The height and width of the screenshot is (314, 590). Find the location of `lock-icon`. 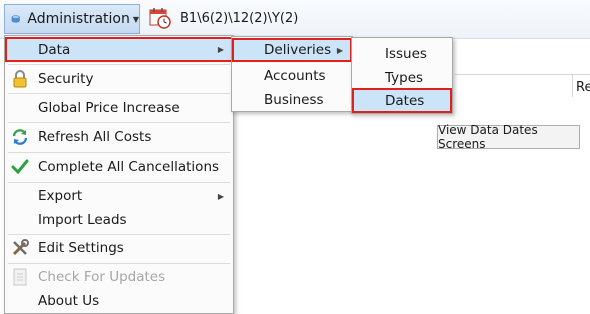

lock-icon is located at coordinates (20, 79).